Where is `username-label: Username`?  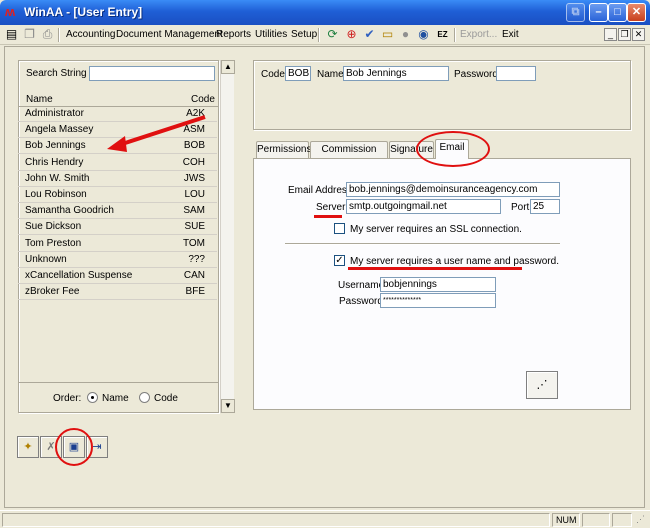
username-label: Username is located at coordinates (361, 285).